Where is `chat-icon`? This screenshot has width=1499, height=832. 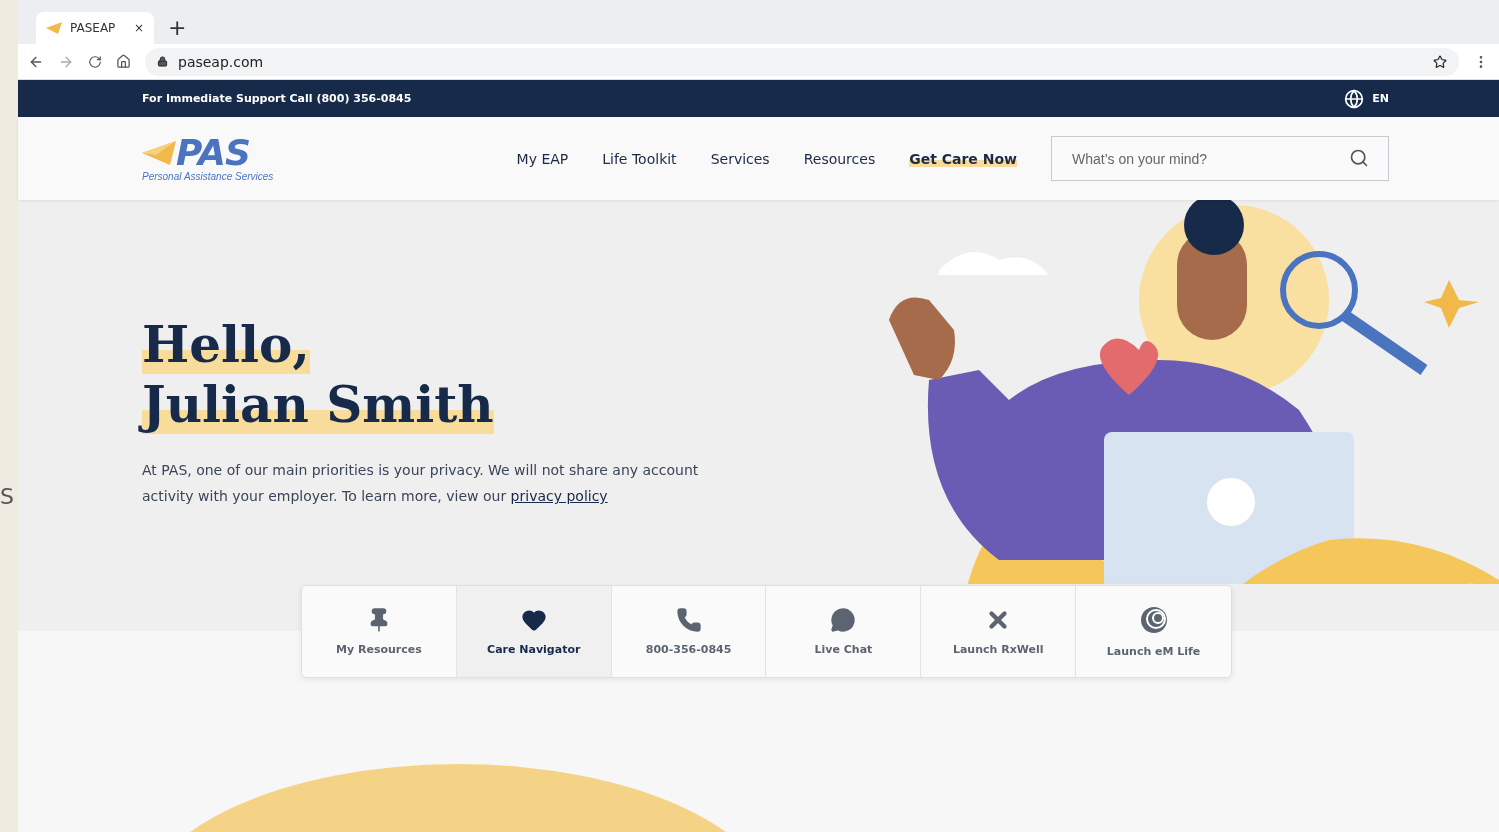 chat-icon is located at coordinates (843, 620).